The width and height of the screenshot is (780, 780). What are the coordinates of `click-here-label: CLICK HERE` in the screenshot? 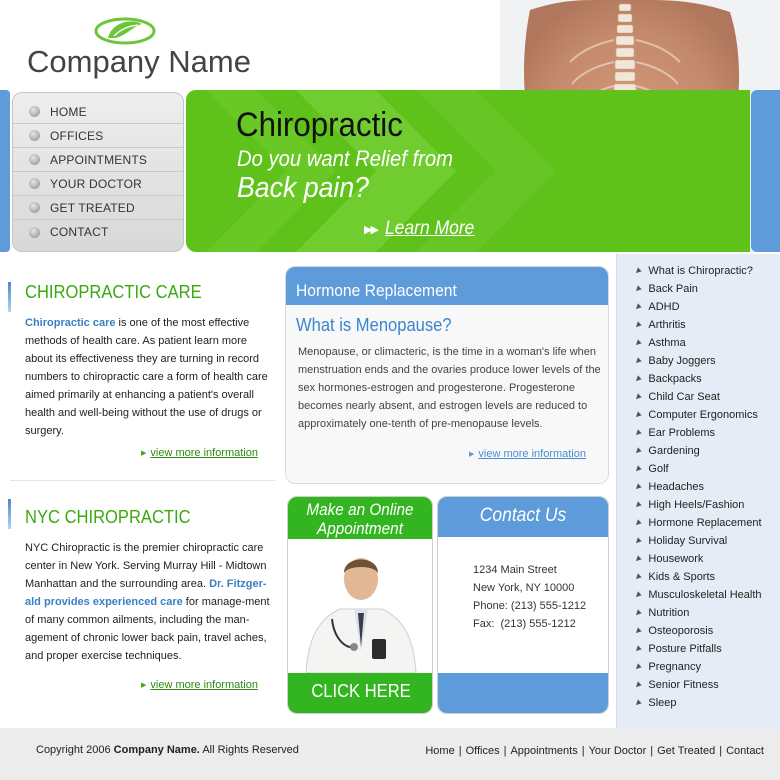 It's located at (361, 691).